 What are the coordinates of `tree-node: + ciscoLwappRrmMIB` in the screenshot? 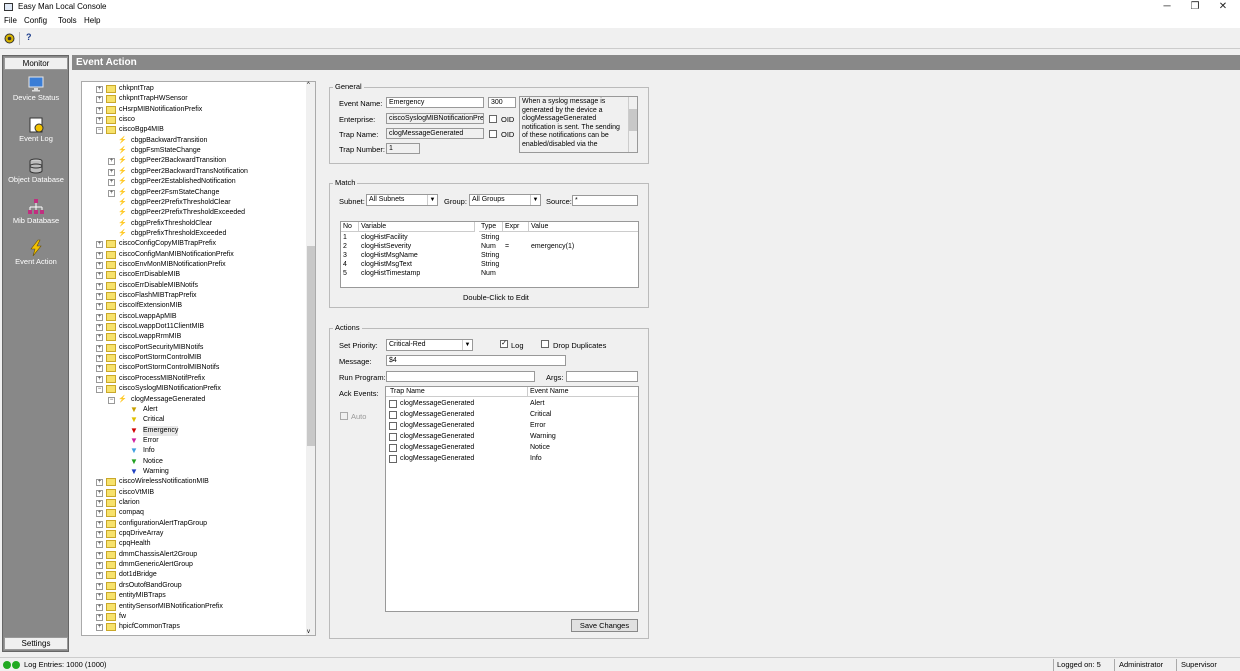 It's located at (194, 337).